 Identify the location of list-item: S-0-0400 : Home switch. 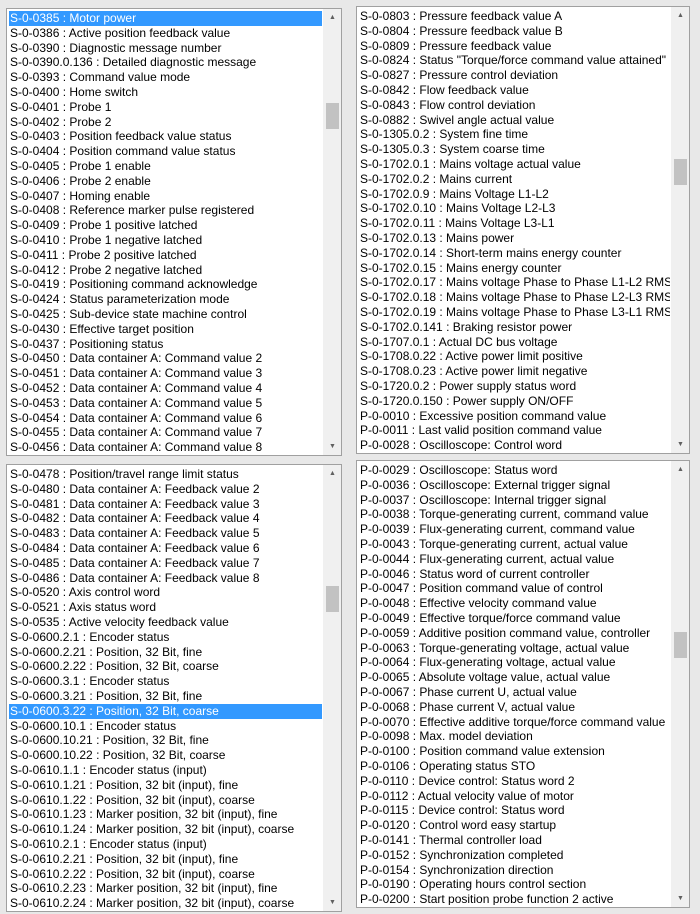
(165, 92).